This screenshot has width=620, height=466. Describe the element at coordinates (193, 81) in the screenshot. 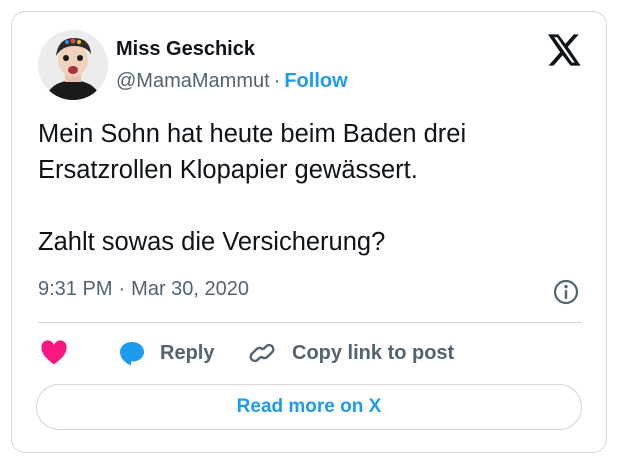

I see `author-handle: @MamaMammut` at that location.